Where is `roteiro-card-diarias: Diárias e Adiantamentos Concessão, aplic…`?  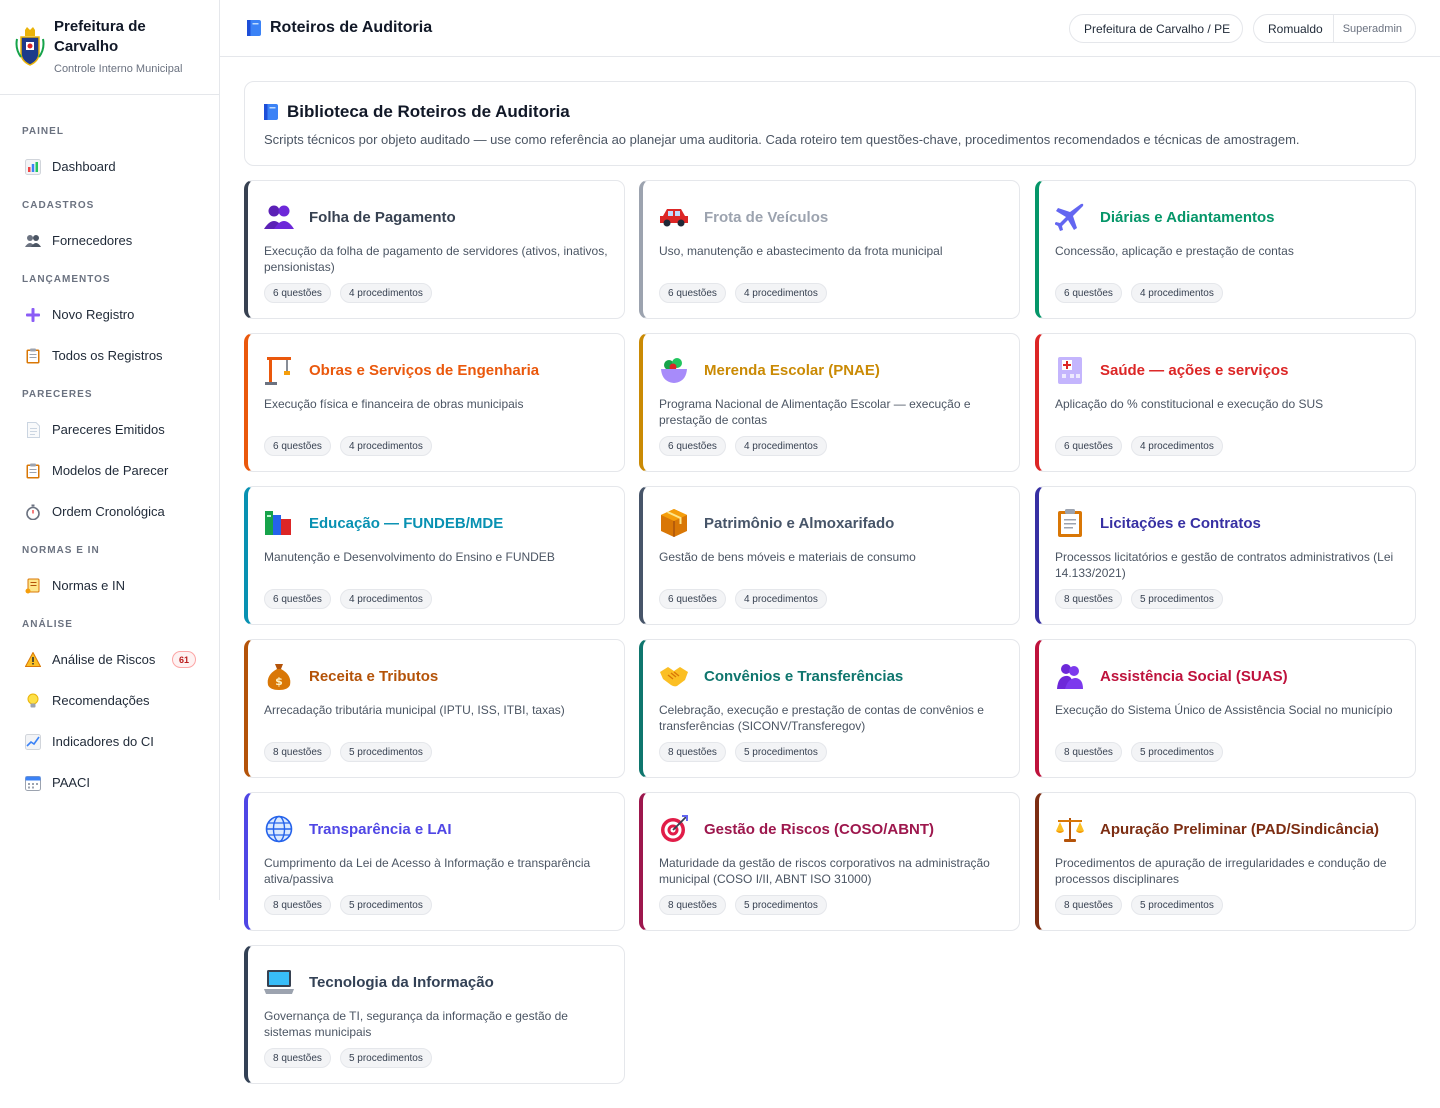 roteiro-card-diarias: Diárias e Adiantamentos Concessão, aplic… is located at coordinates (1225, 249).